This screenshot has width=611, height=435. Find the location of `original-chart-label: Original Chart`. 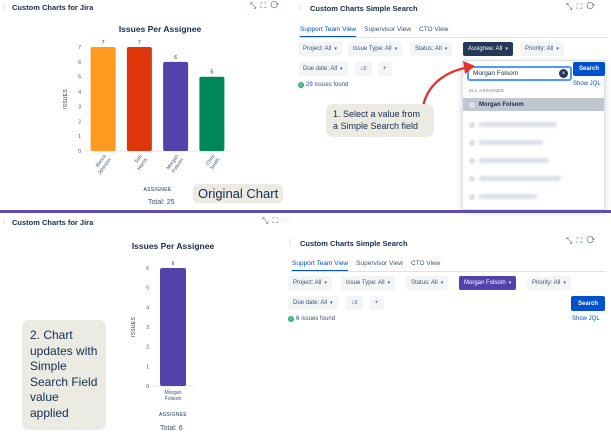

original-chart-label: Original Chart is located at coordinates (238, 193).